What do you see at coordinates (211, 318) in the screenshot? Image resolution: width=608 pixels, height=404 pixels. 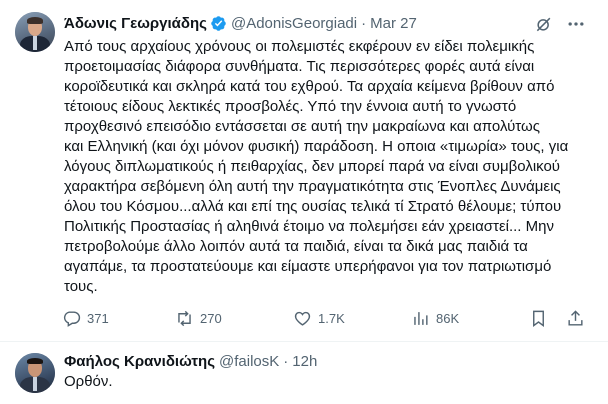 I see `retweet-count: 270` at bounding box center [211, 318].